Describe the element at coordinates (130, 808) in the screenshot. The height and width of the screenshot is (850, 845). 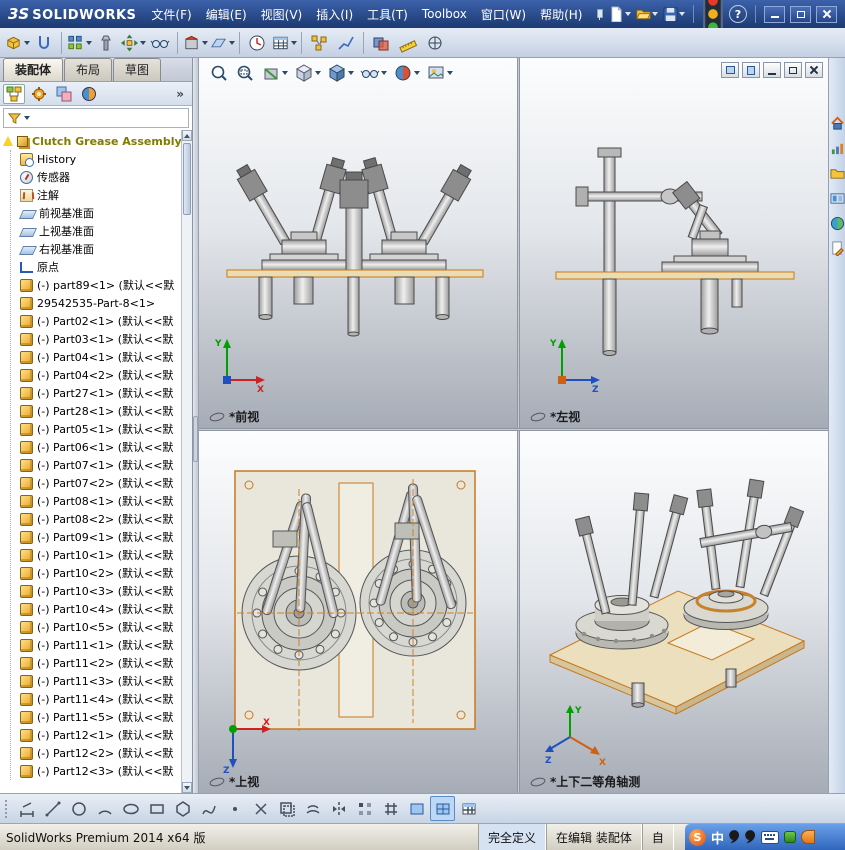
I see `ellipse-icon` at that location.